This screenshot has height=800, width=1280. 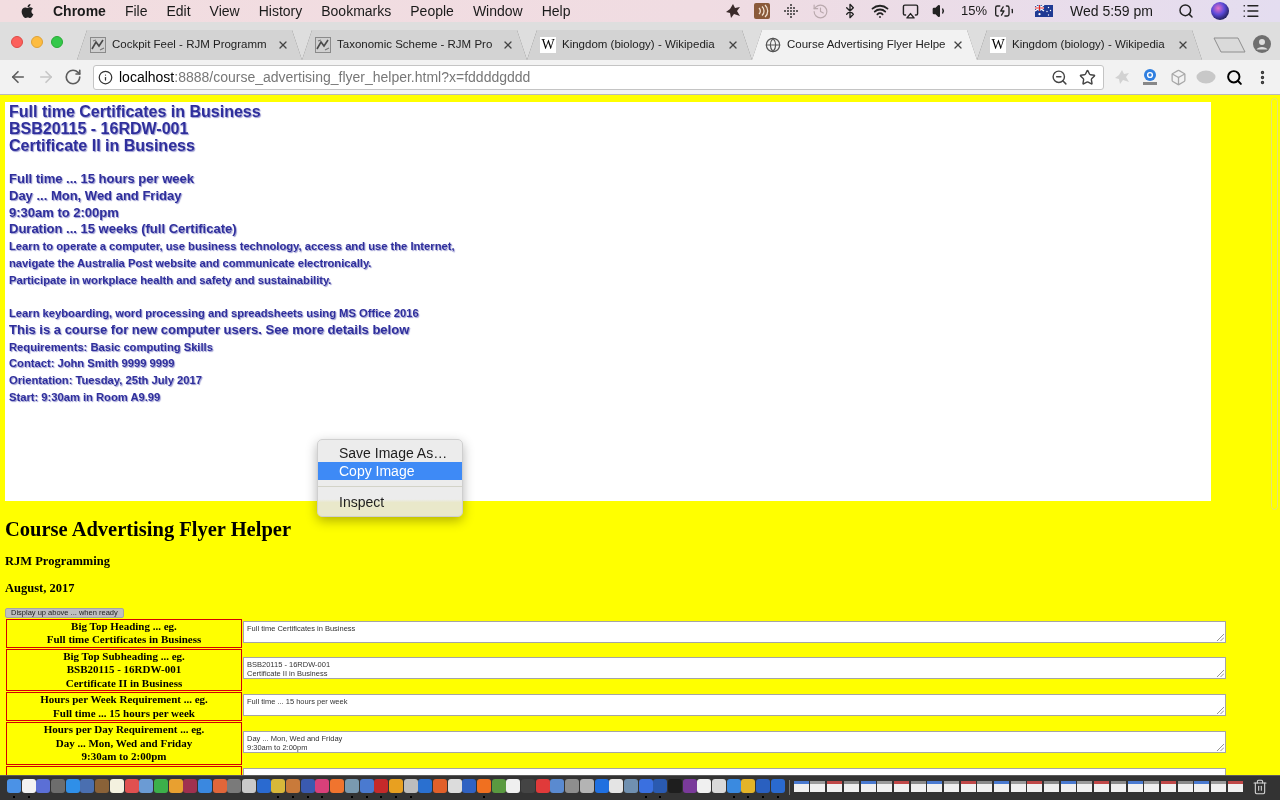 I want to click on flyer-text-line: 9:30am to 2:00pm, so click(x=64, y=213).